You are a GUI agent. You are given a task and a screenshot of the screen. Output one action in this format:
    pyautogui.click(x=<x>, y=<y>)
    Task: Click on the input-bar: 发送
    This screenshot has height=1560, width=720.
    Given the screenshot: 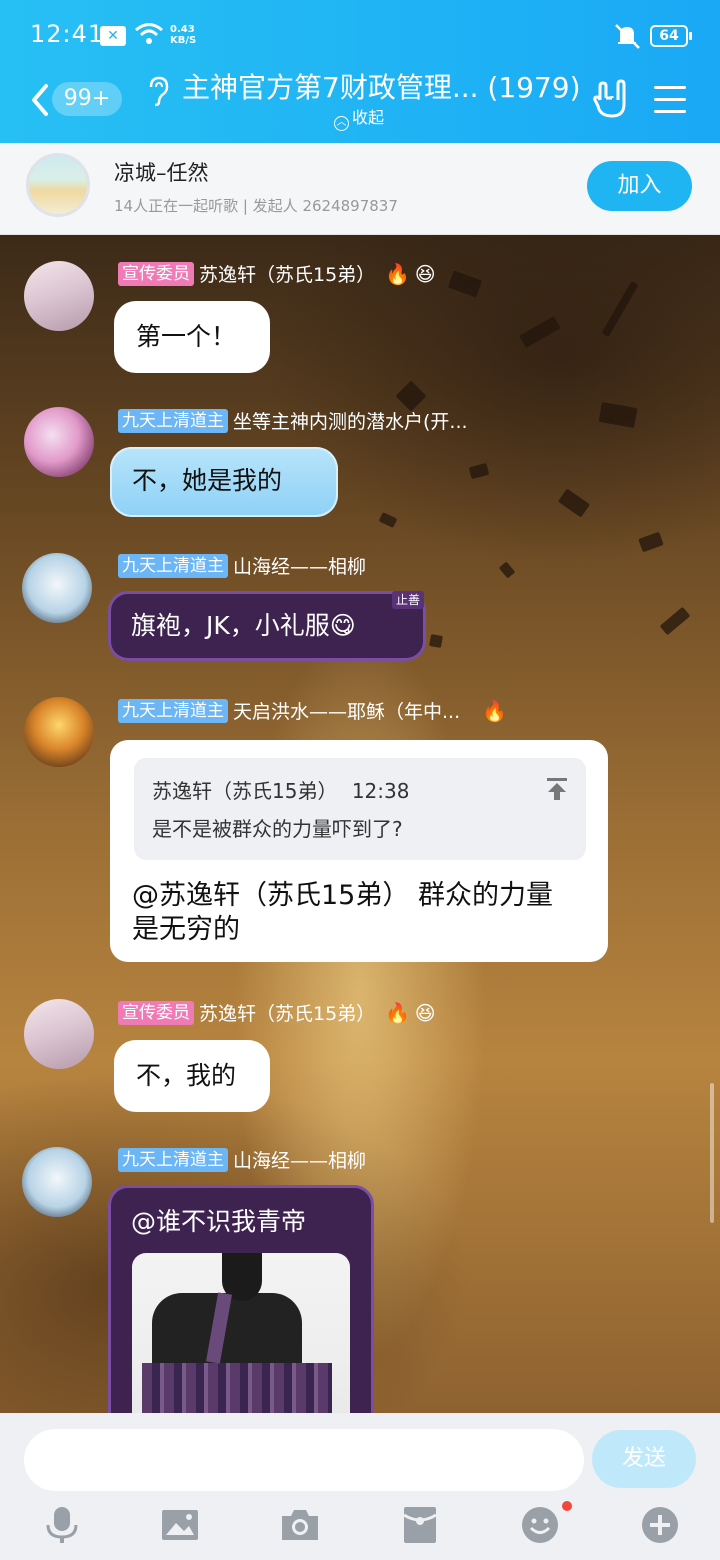 What is the action you would take?
    pyautogui.click(x=360, y=1486)
    